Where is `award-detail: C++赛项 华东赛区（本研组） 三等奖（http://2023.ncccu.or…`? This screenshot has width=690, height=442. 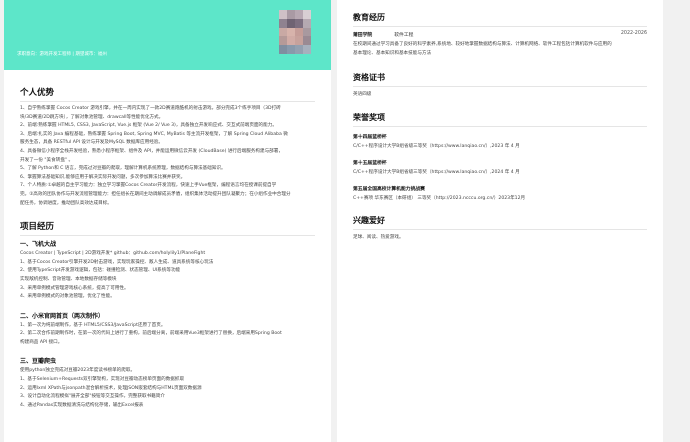 award-detail: C++赛项 华东赛区（本研组） 三等奖（http://2023.ncccu.or… is located at coordinates (439, 198).